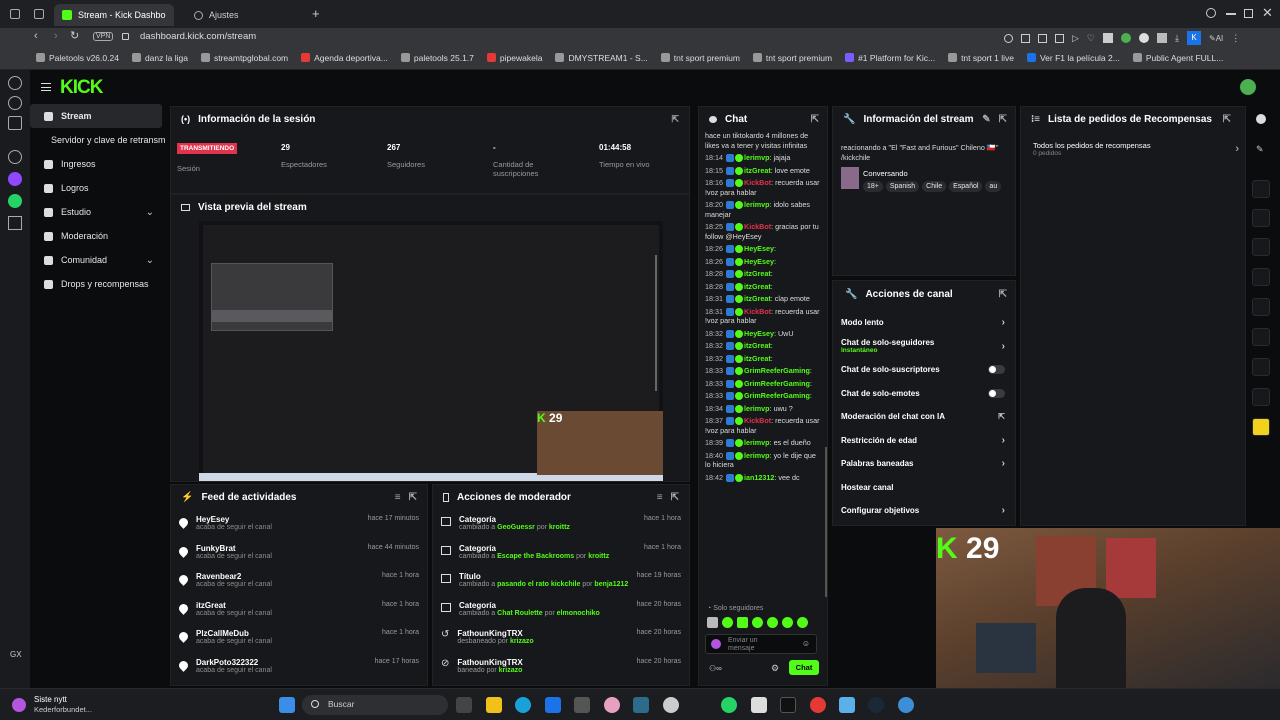 This screenshot has height=720, width=1280. What do you see at coordinates (1261, 277) in the screenshot?
I see `chat-bubble-icon` at bounding box center [1261, 277].